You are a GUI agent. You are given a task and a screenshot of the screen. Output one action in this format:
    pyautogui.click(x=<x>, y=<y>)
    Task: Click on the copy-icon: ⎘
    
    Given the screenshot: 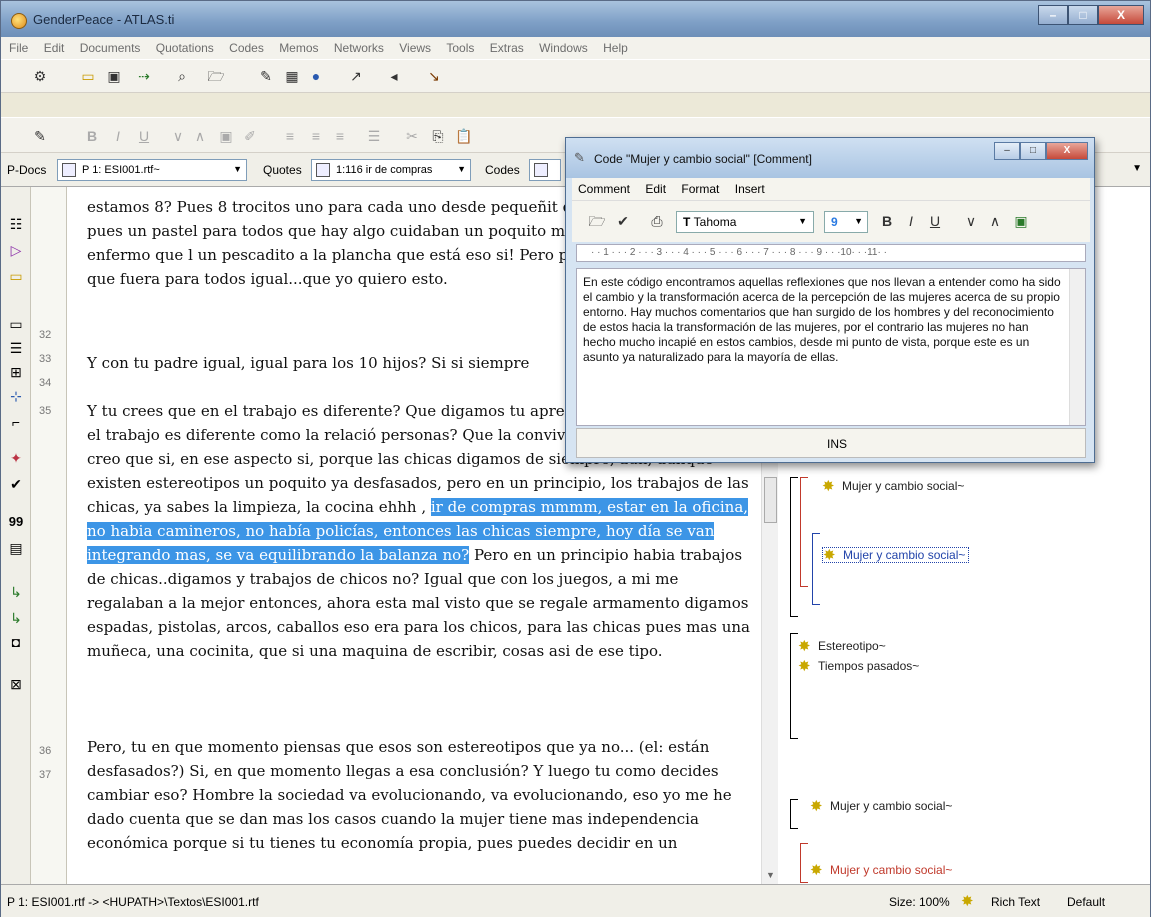 What is the action you would take?
    pyautogui.click(x=438, y=136)
    